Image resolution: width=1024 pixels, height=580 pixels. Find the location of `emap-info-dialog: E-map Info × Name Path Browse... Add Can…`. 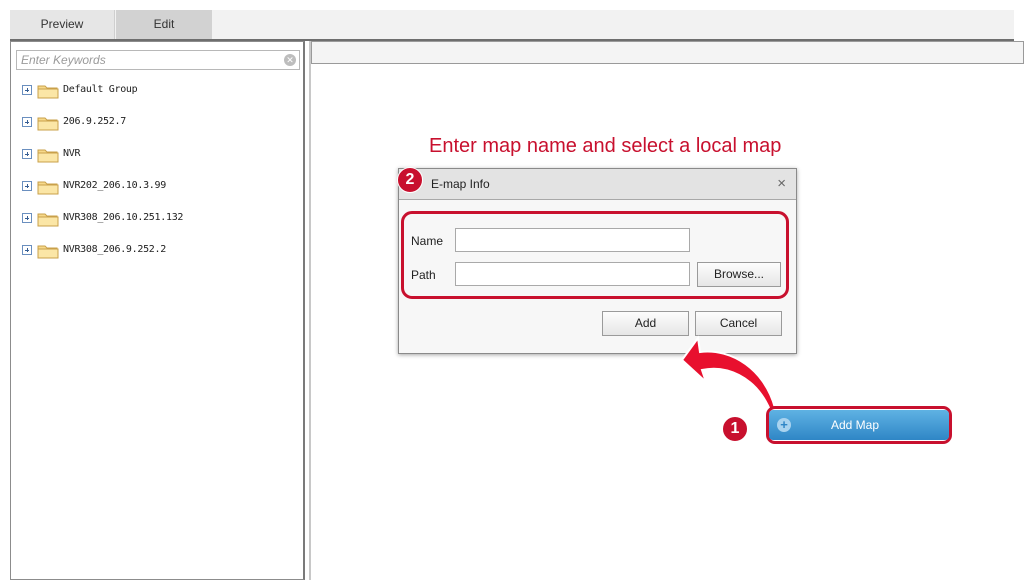

emap-info-dialog: E-map Info × Name Path Browse... Add Can… is located at coordinates (597, 261).